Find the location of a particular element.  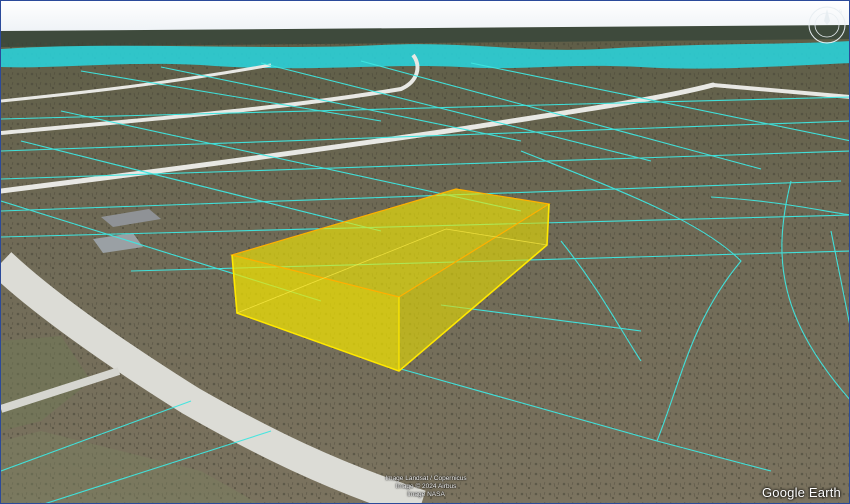

attribution-line: Image © 2024 Airbus is located at coordinates (426, 486).